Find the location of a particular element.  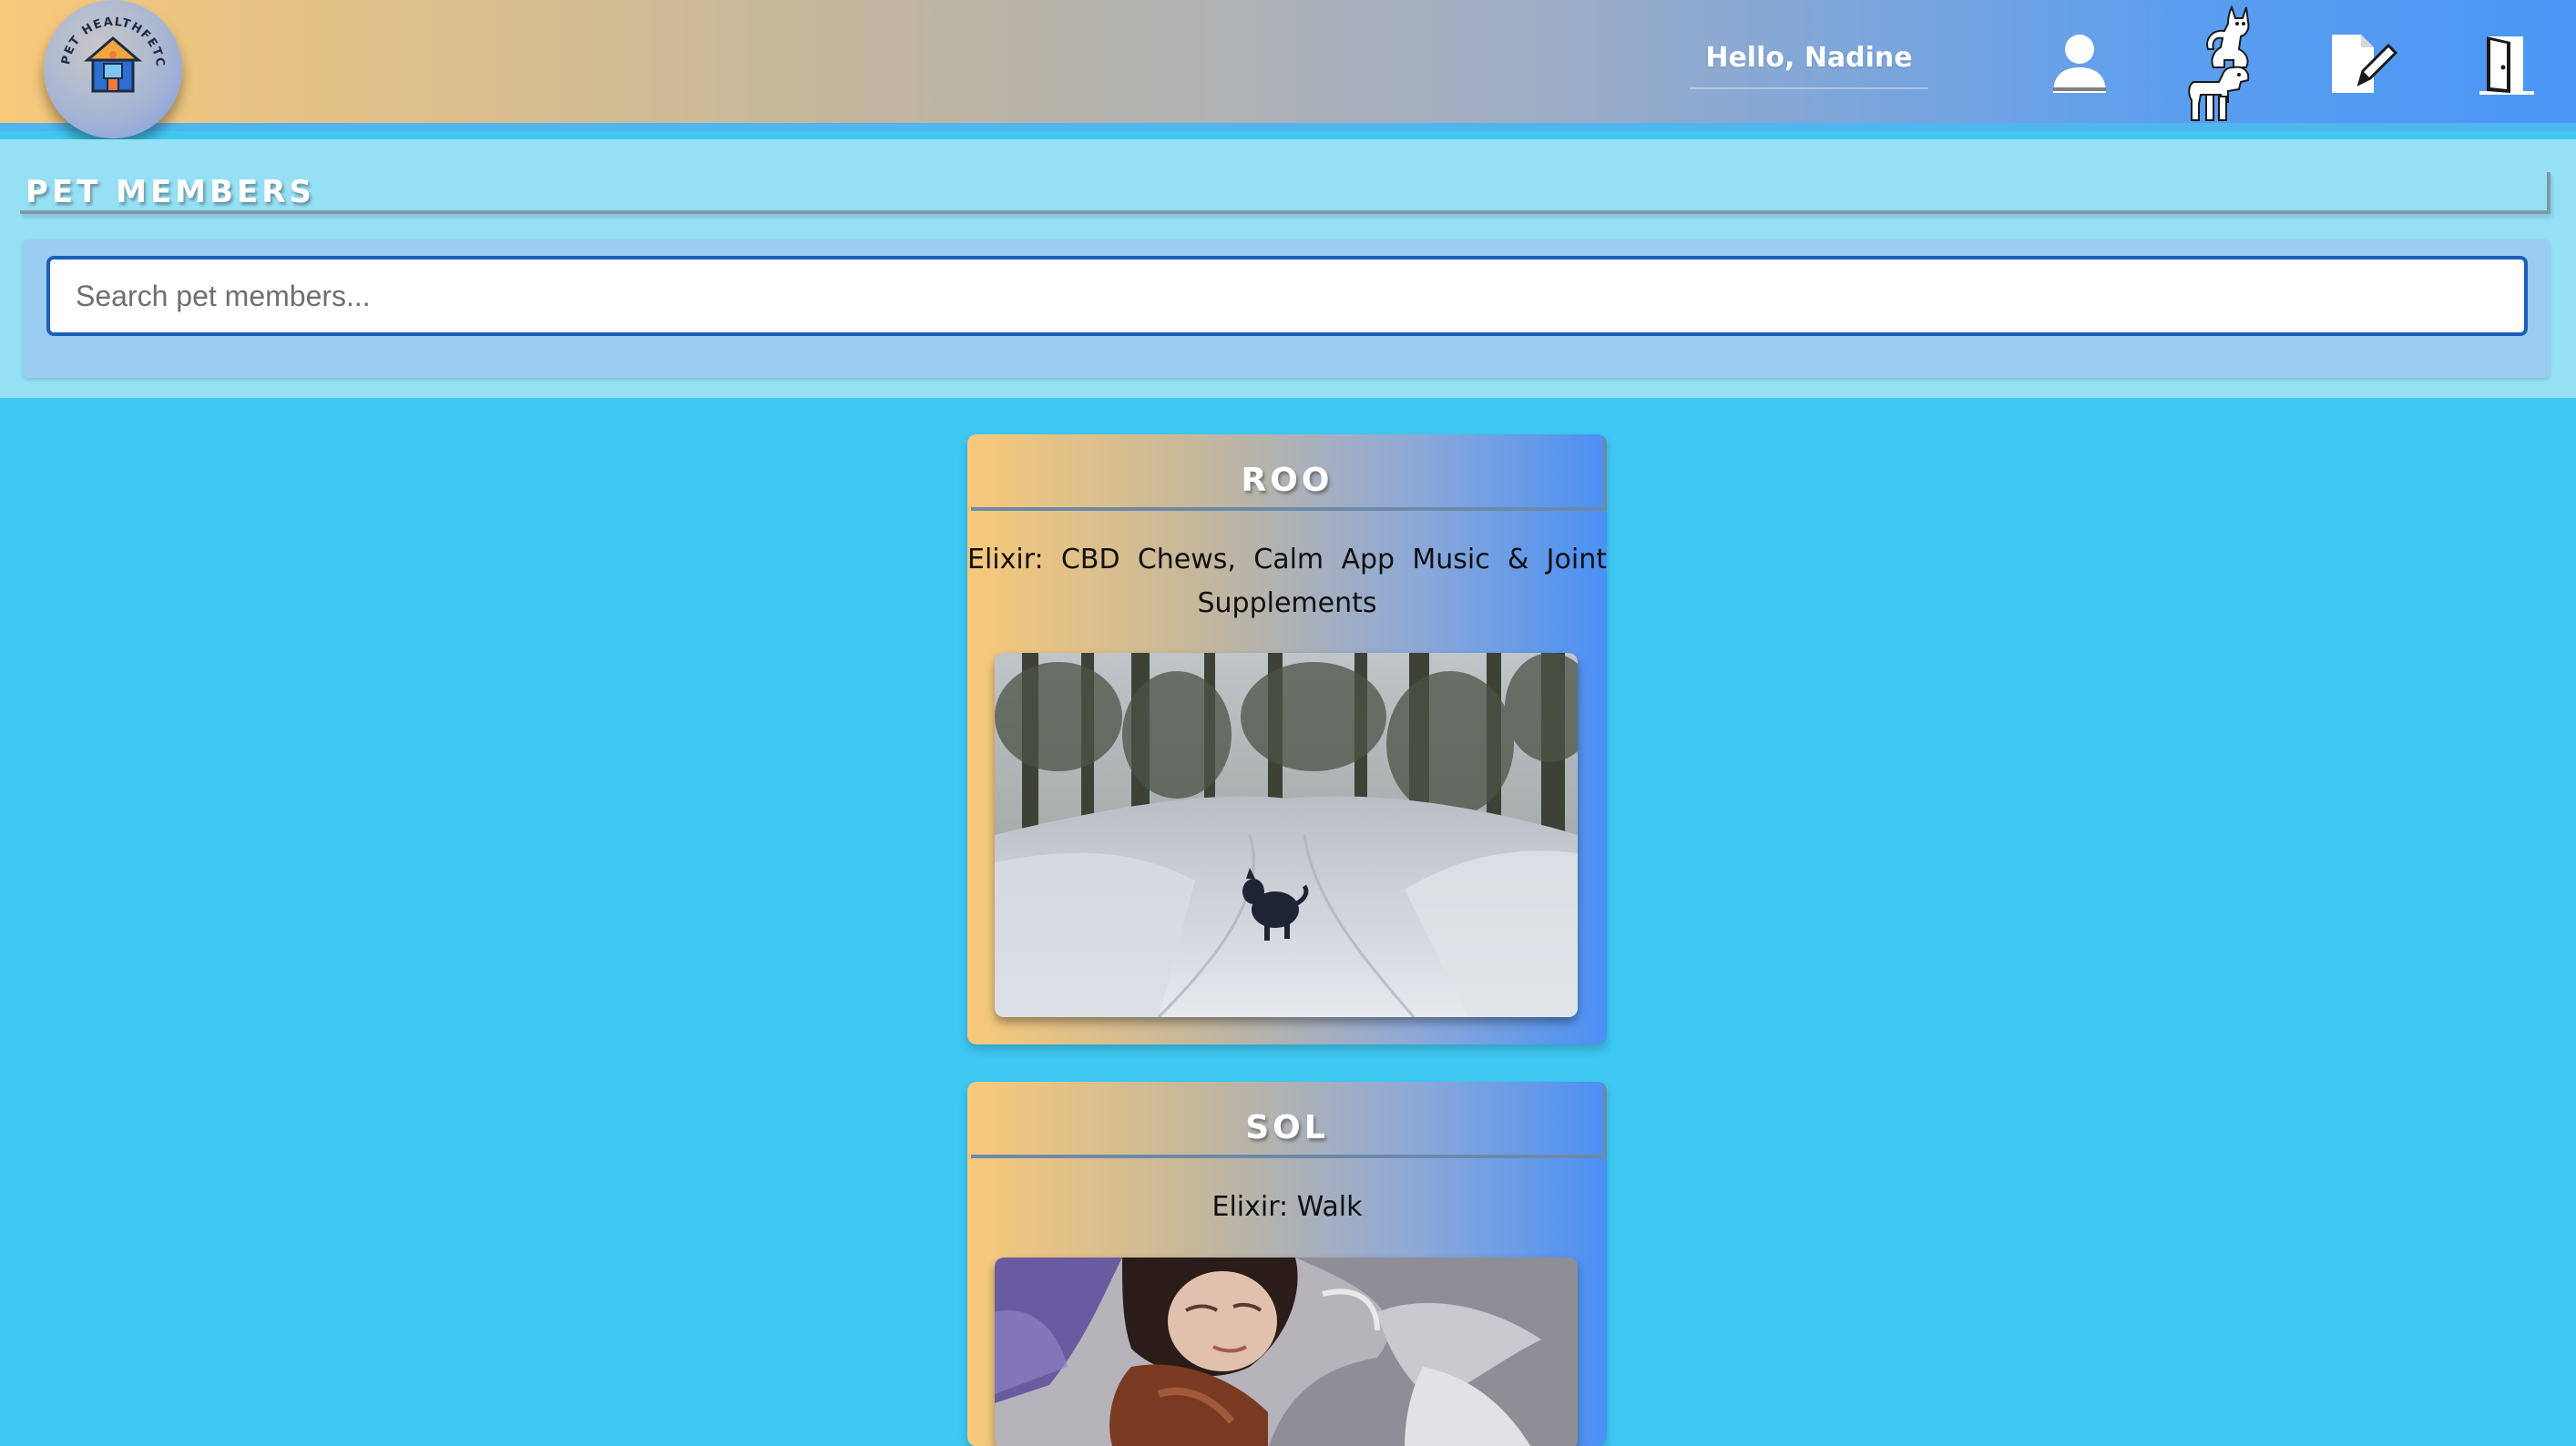

search-container is located at coordinates (1286, 308).